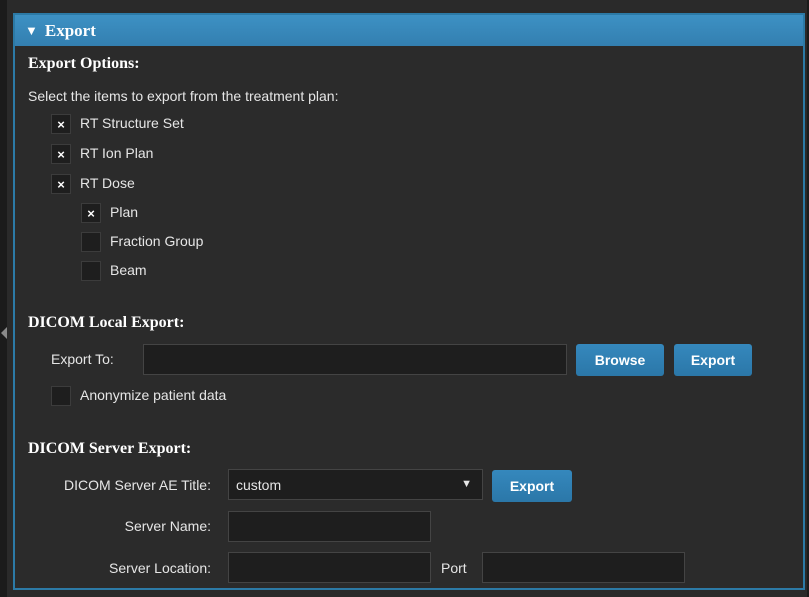  I want to click on plan-label: Plan, so click(124, 212).